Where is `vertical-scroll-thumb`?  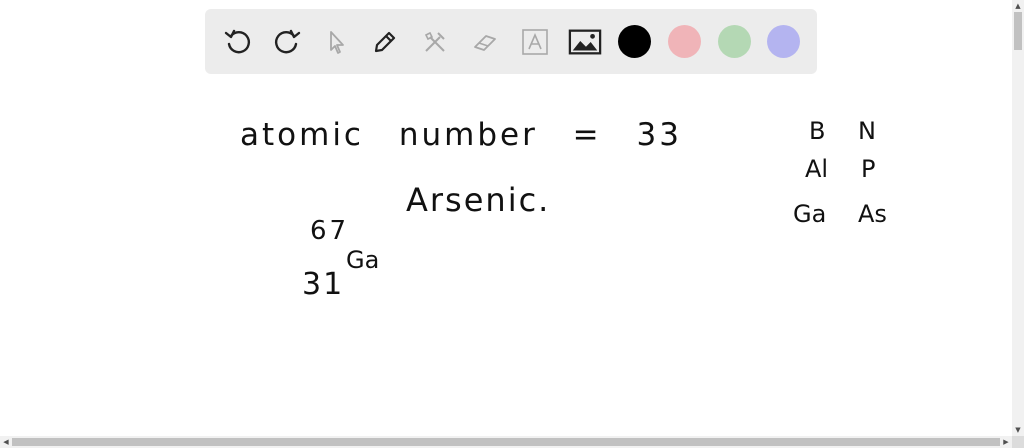 vertical-scroll-thumb is located at coordinates (1018, 31).